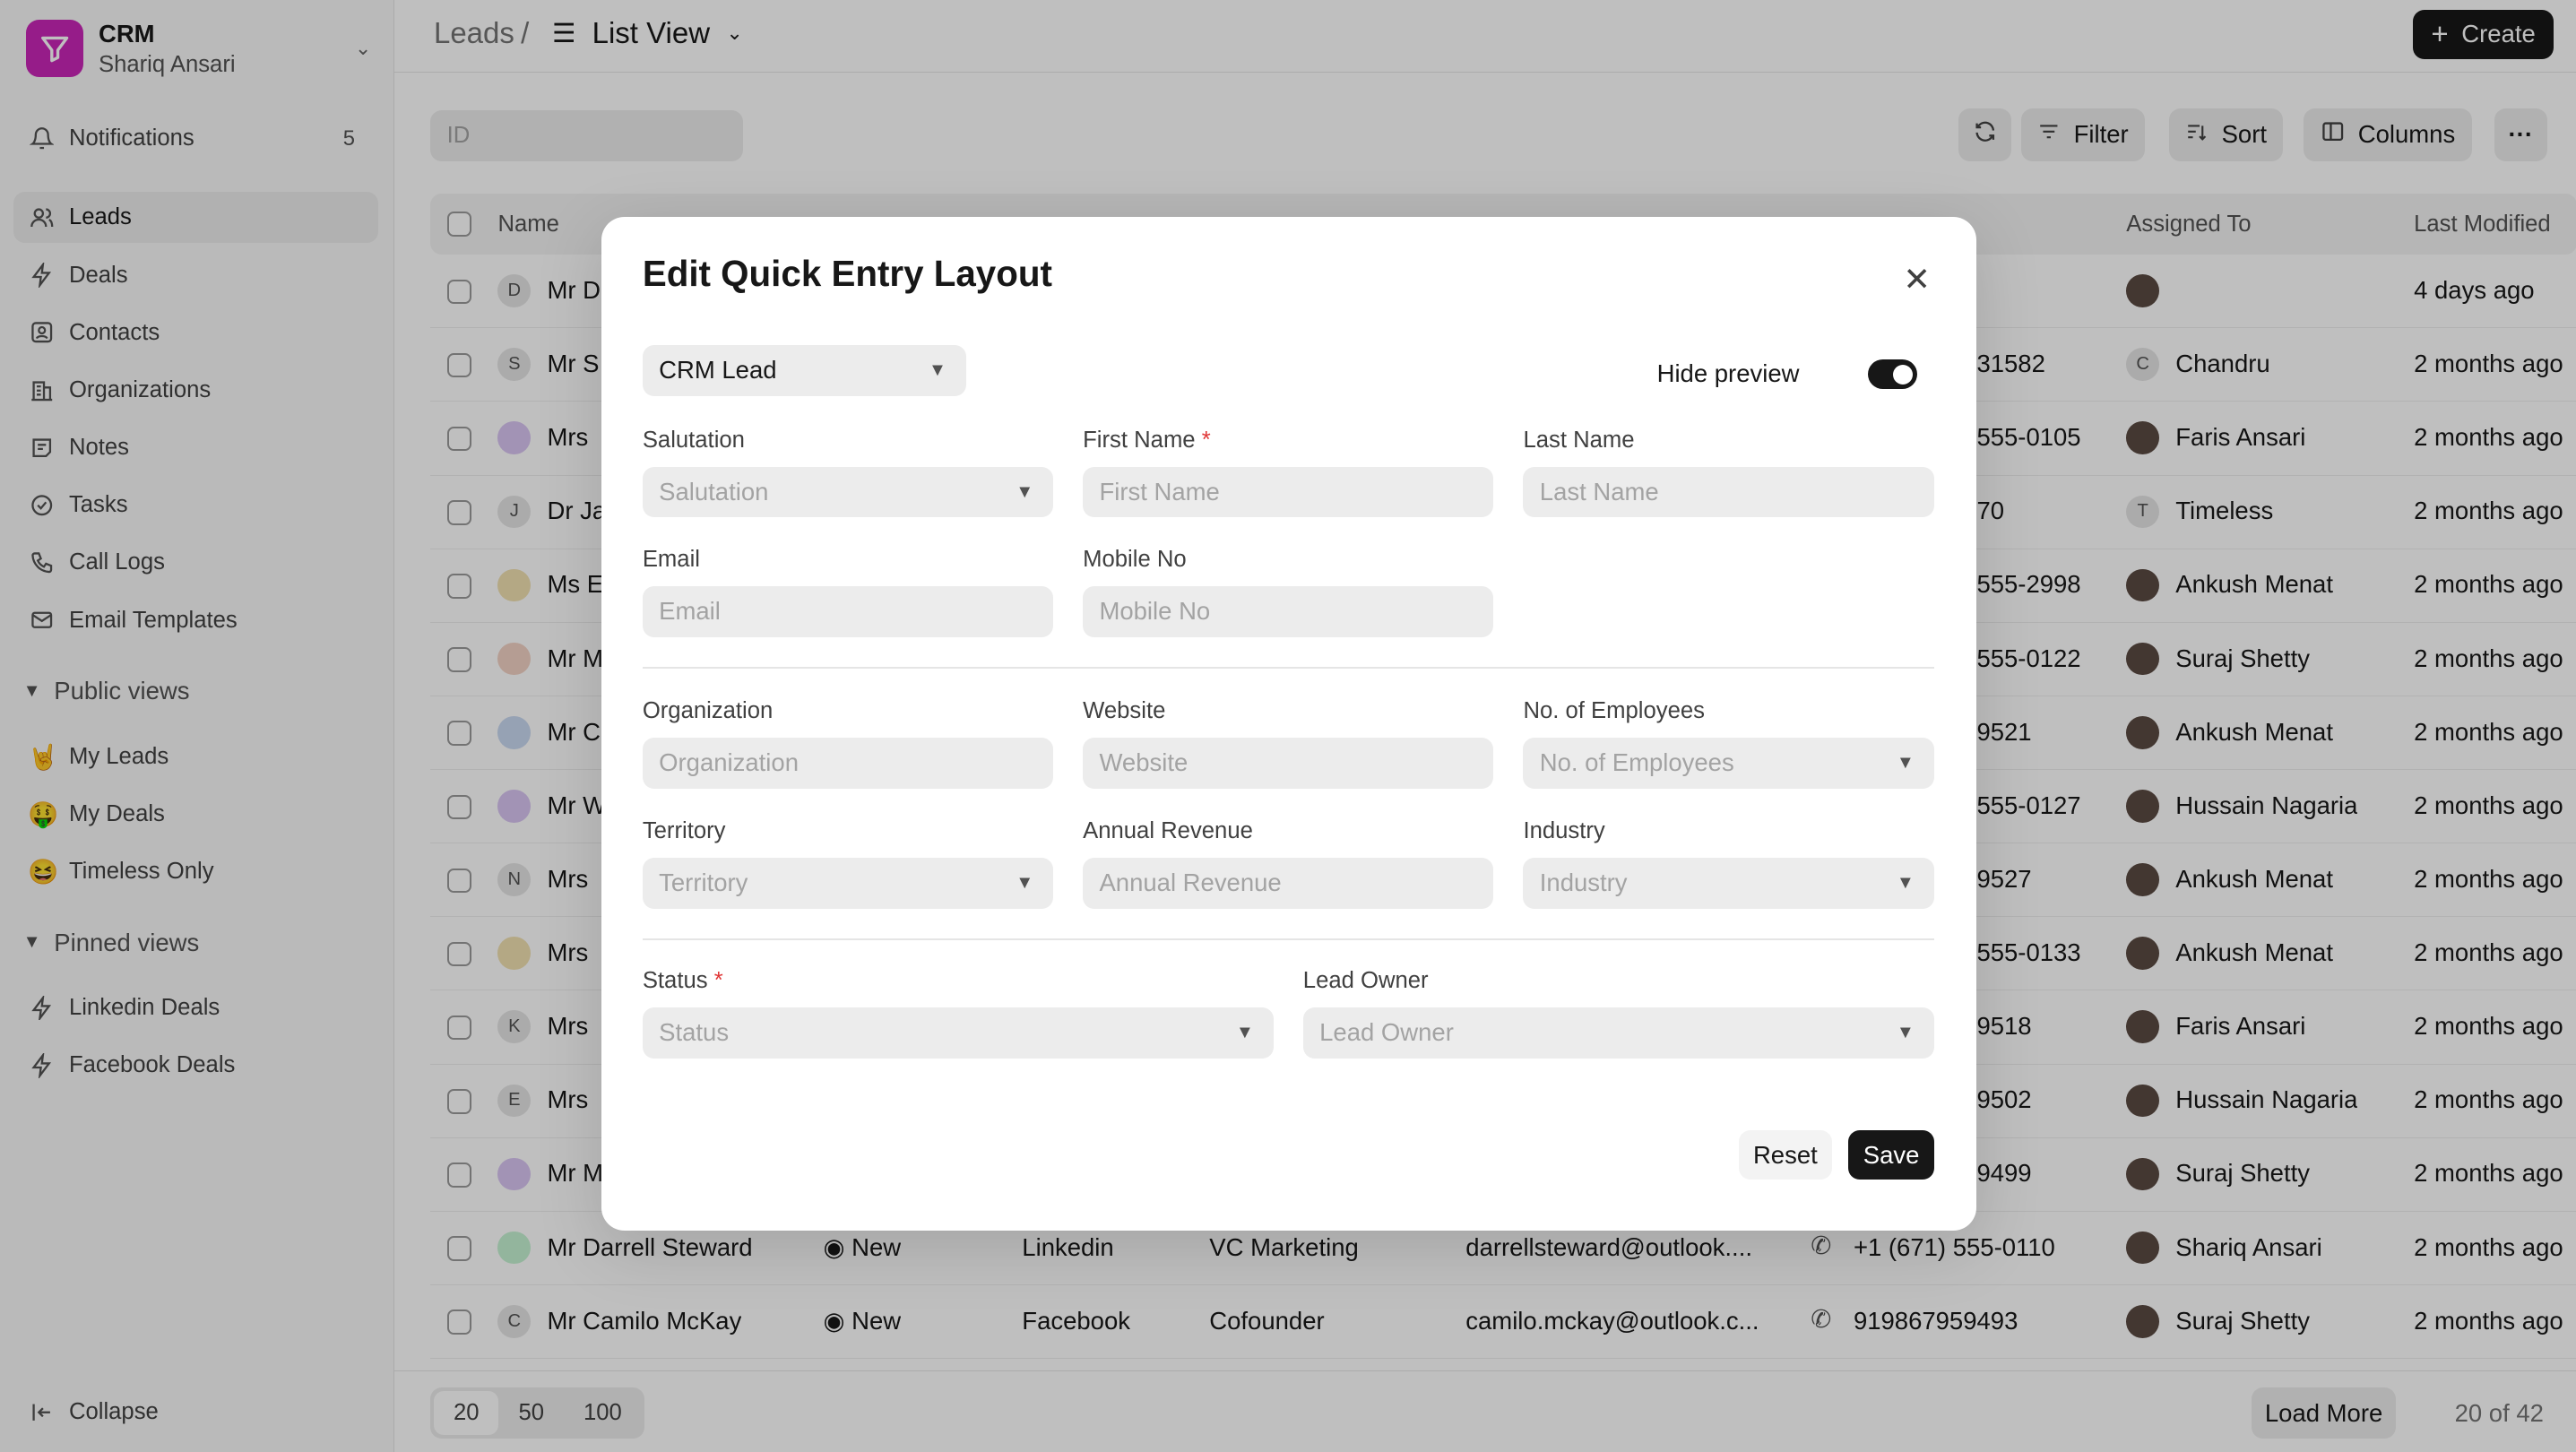  Describe the element at coordinates (1579, 440) in the screenshot. I see `last-name-label: Last Name` at that location.